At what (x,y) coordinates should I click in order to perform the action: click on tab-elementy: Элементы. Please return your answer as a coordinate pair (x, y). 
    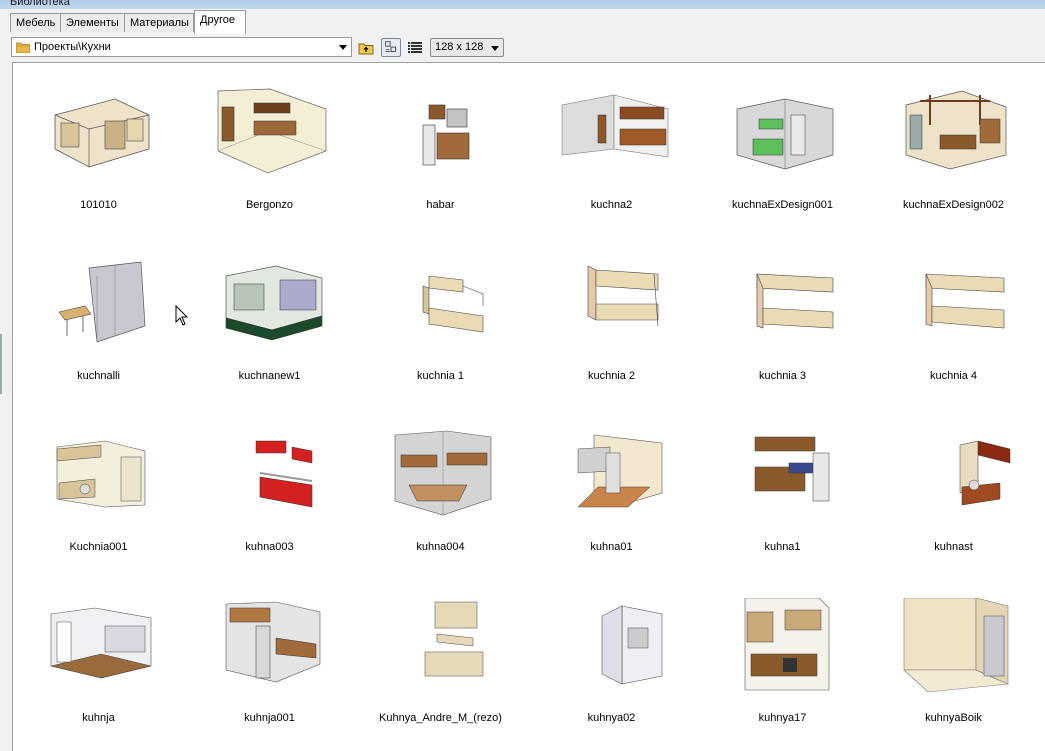
    Looking at the image, I should click on (92, 22).